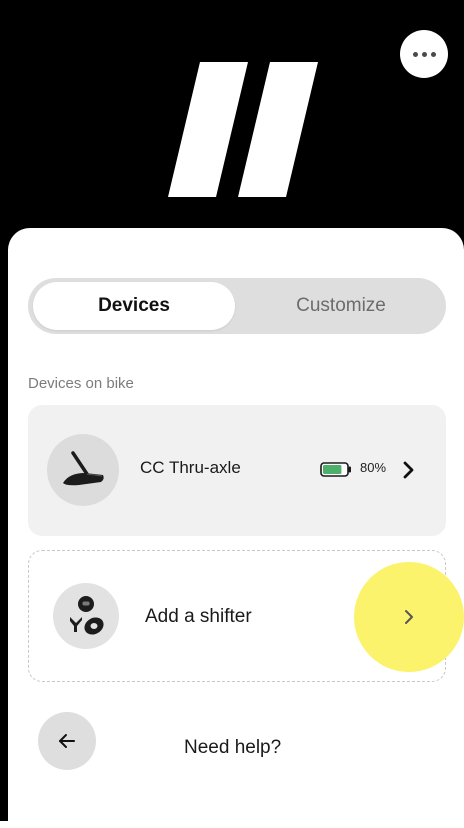 Image resolution: width=464 pixels, height=828 pixels. I want to click on battery-icon, so click(335, 469).